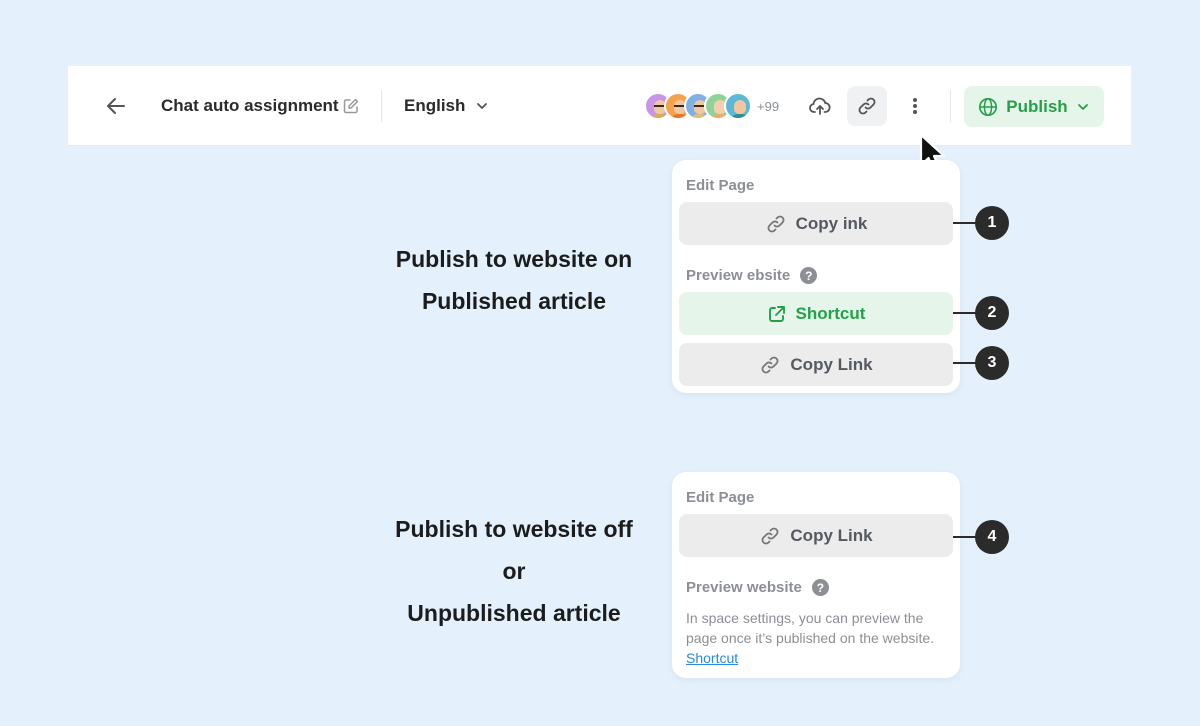 The image size is (1200, 726). Describe the element at coordinates (116, 106) in the screenshot. I see `back-arrow-icon` at that location.